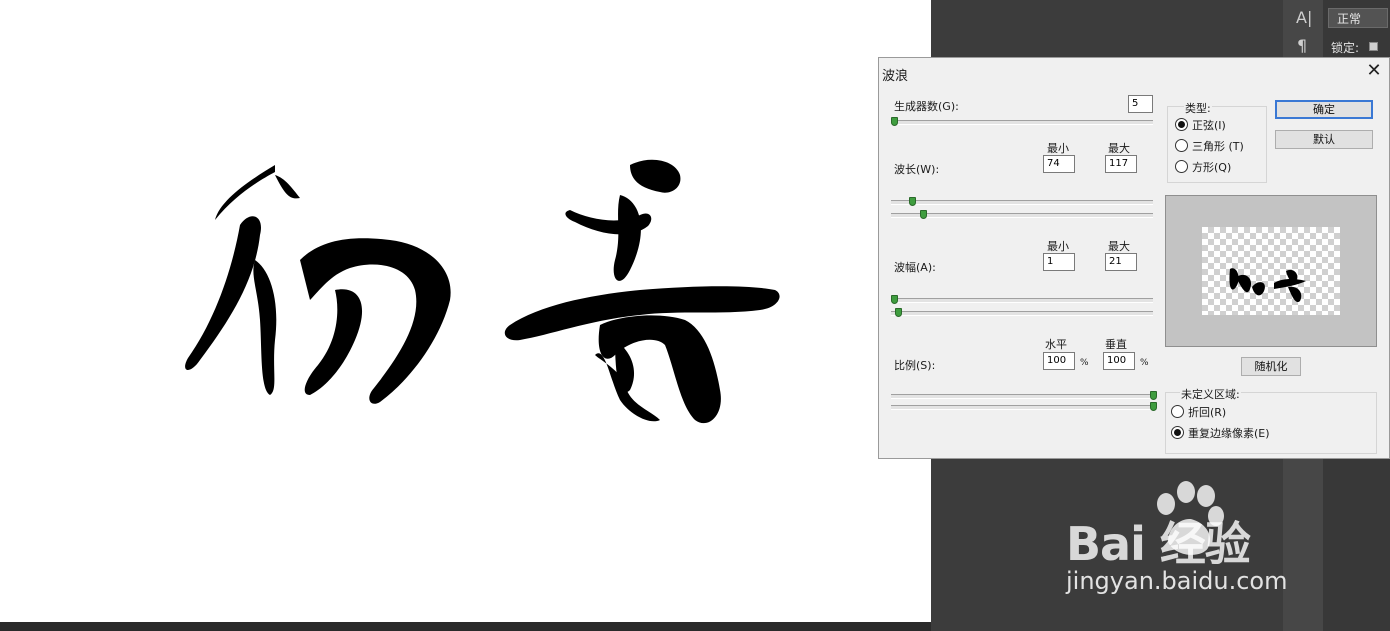 Image resolution: width=1390 pixels, height=631 pixels. What do you see at coordinates (926, 106) in the screenshot?
I see `generators-label: 生成器数(G):` at bounding box center [926, 106].